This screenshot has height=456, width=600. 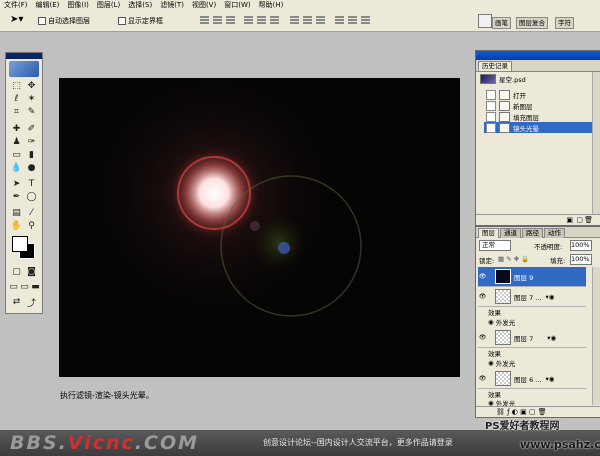 What do you see at coordinates (569, 220) in the screenshot?
I see `new-snapshot-icon: ▣` at bounding box center [569, 220].